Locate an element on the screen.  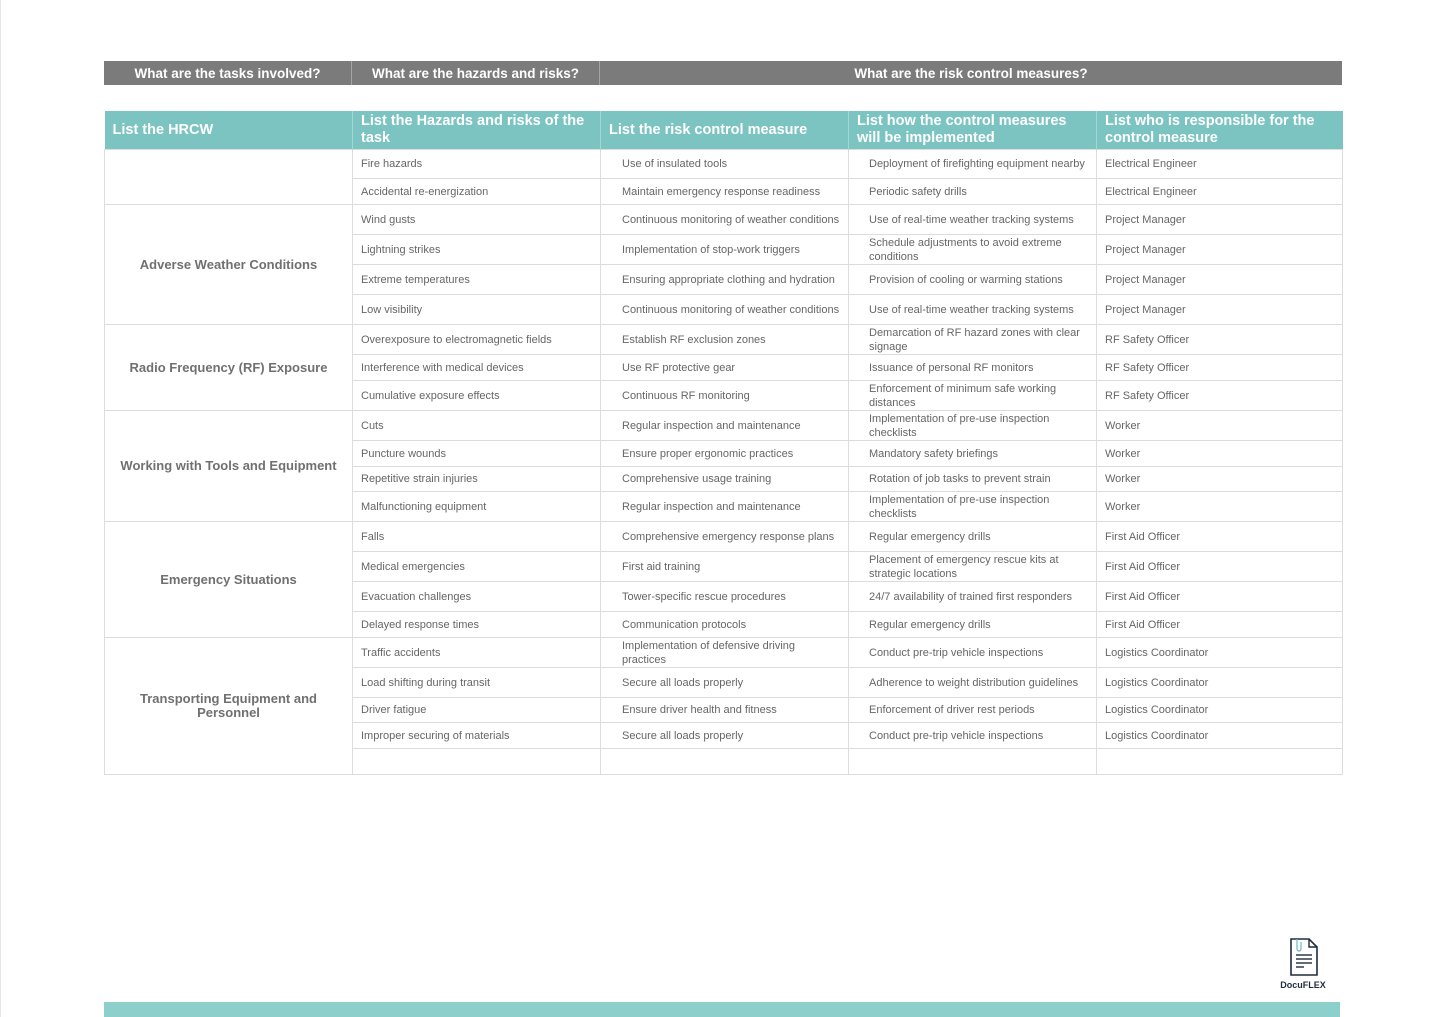
hazard-cell: Puncture wounds is located at coordinates (476, 453).